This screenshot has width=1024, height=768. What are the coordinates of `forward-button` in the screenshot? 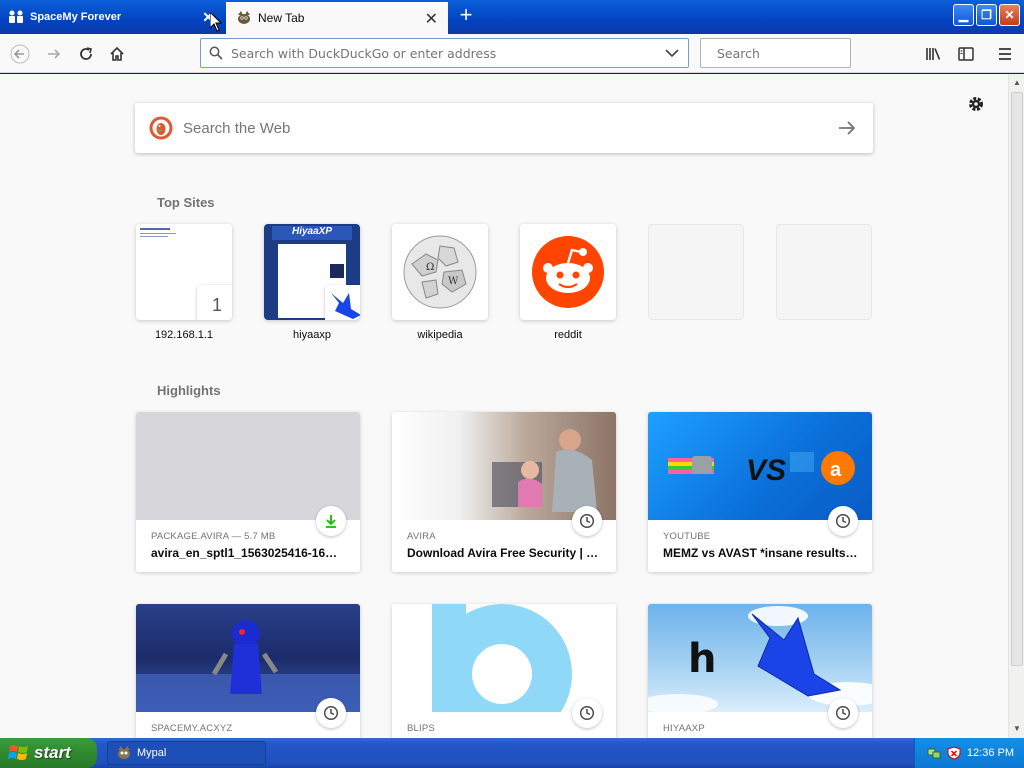 It's located at (54, 54).